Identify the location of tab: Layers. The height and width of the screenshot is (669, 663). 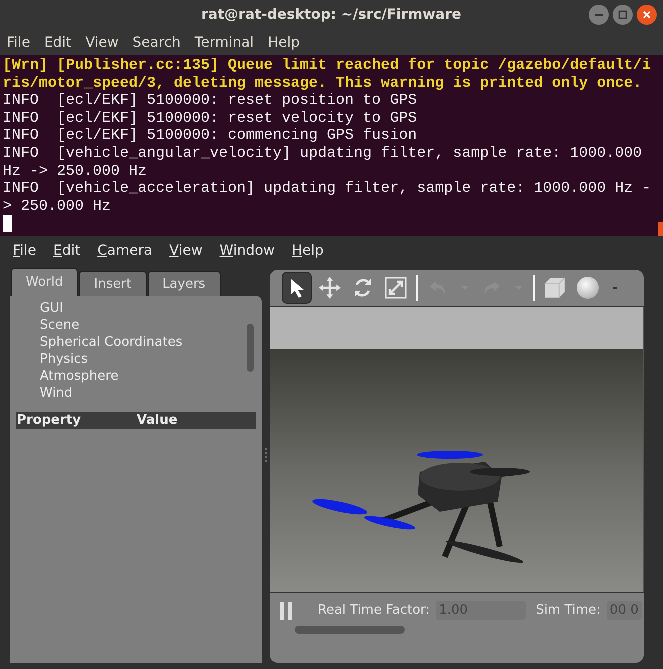
(184, 283).